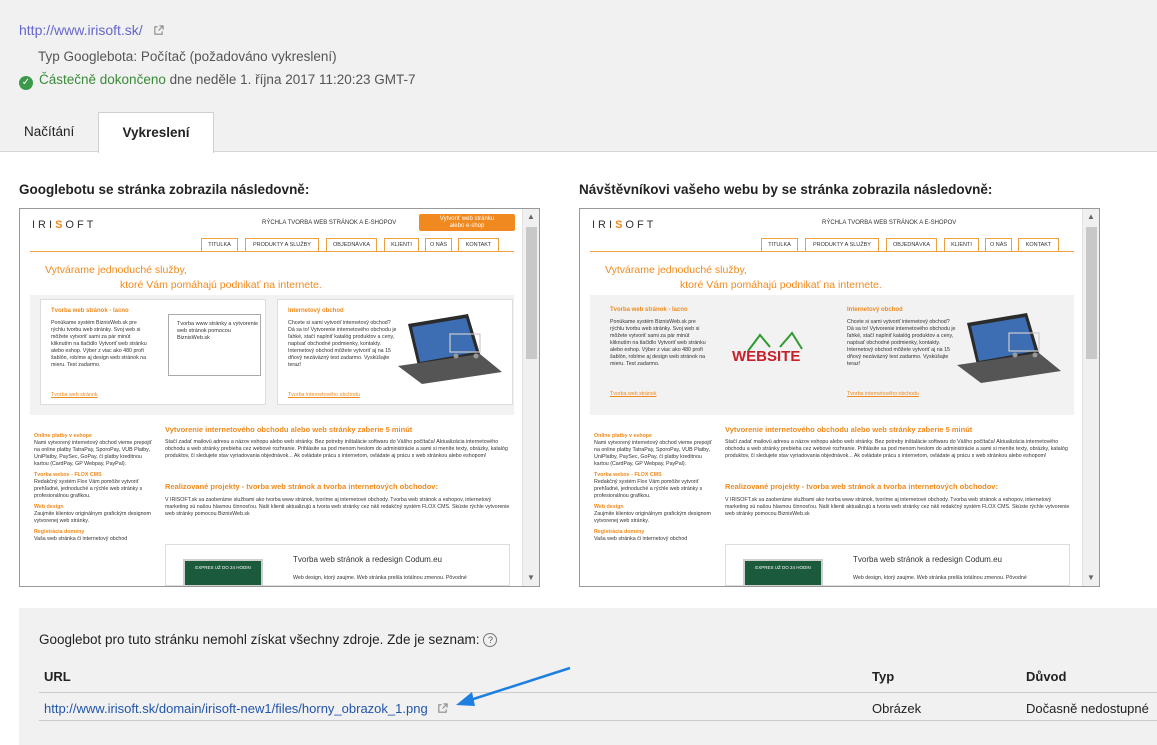 This screenshot has width=1157, height=745. I want to click on col-type: Typ, so click(883, 676).